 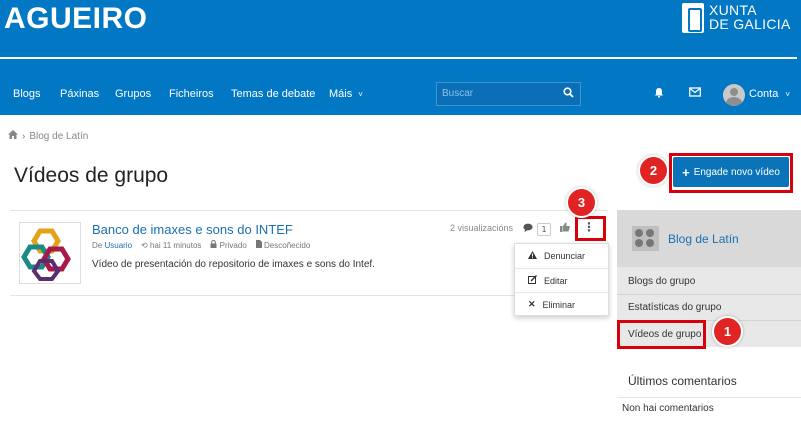 What do you see at coordinates (750, 17) in the screenshot?
I see `xunta-wordmark: XUNTA DE GALICIA` at bounding box center [750, 17].